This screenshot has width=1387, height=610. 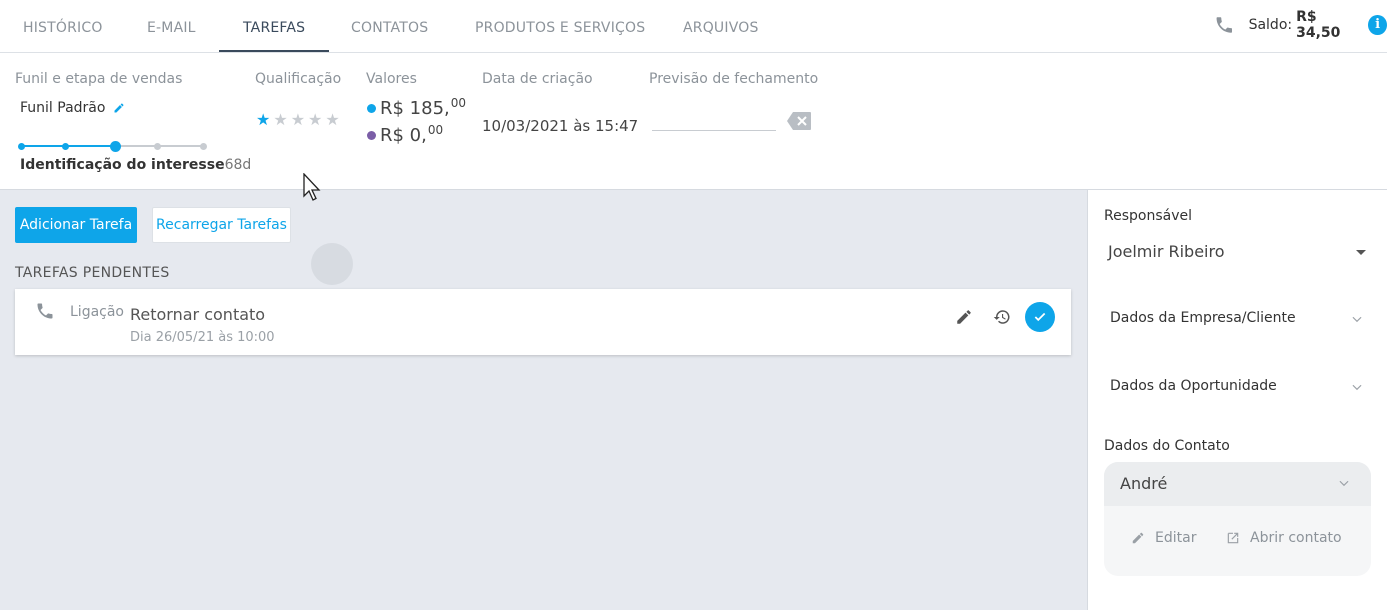 I want to click on balance-area: Saldo: R$ 34,50 i, so click(x=1300, y=25).